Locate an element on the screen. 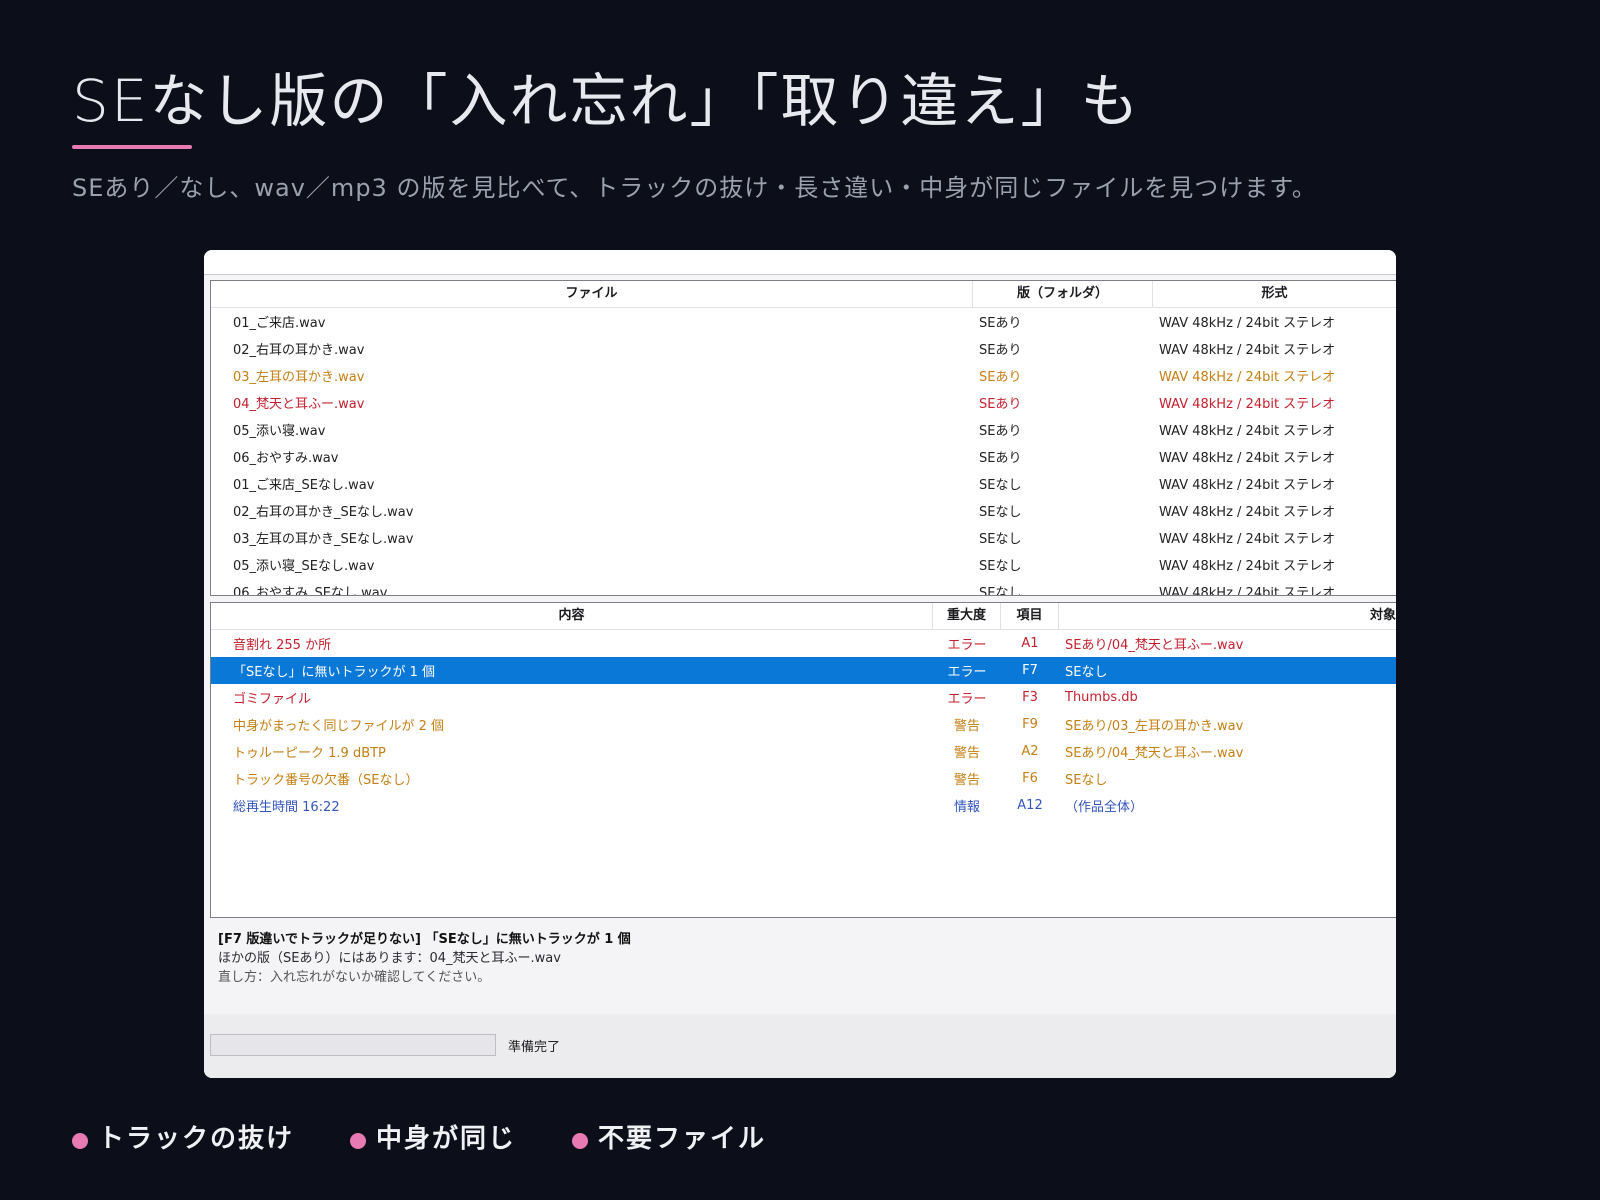 The width and height of the screenshot is (1600, 1200). file-name-cell: 05_添い寝.wav is located at coordinates (279, 431).